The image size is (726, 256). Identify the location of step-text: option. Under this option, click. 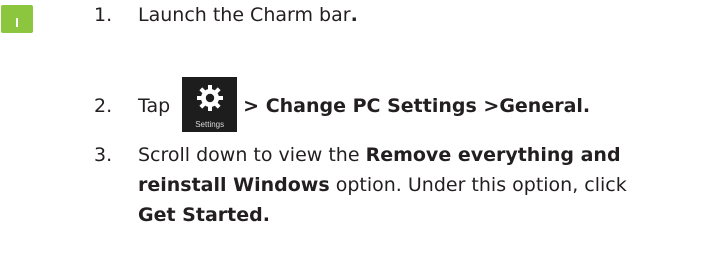
(478, 185).